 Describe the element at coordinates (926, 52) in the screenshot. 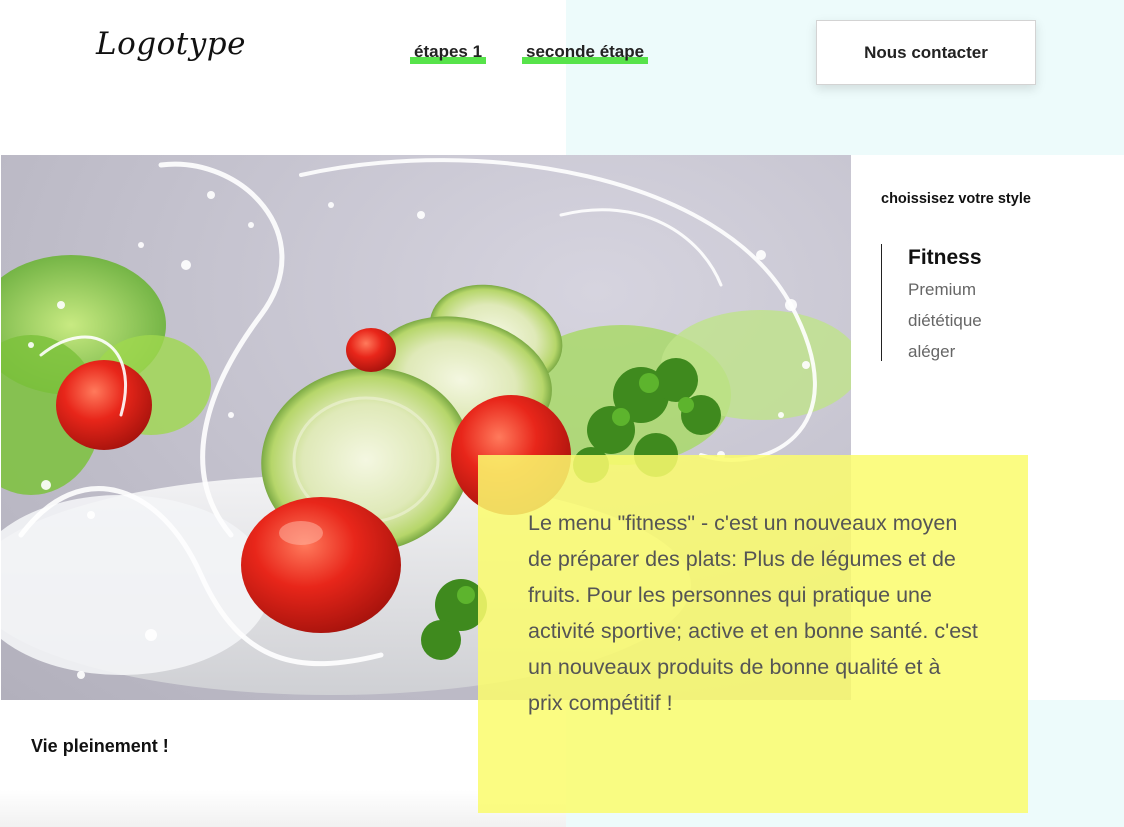

I see `contact-button: Nous contacter` at that location.